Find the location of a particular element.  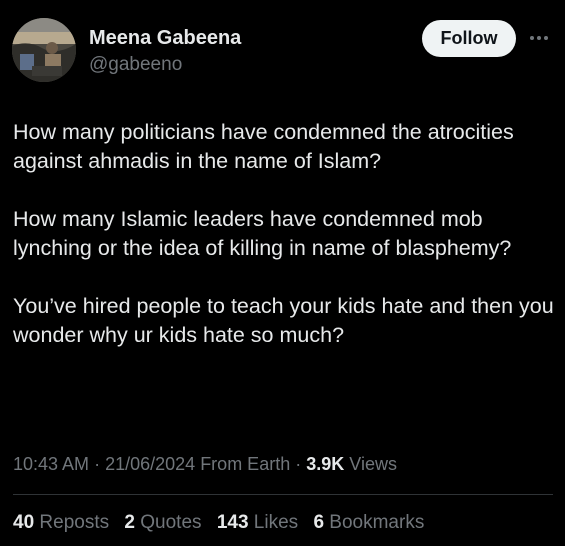

likes-label: Likes is located at coordinates (276, 522).